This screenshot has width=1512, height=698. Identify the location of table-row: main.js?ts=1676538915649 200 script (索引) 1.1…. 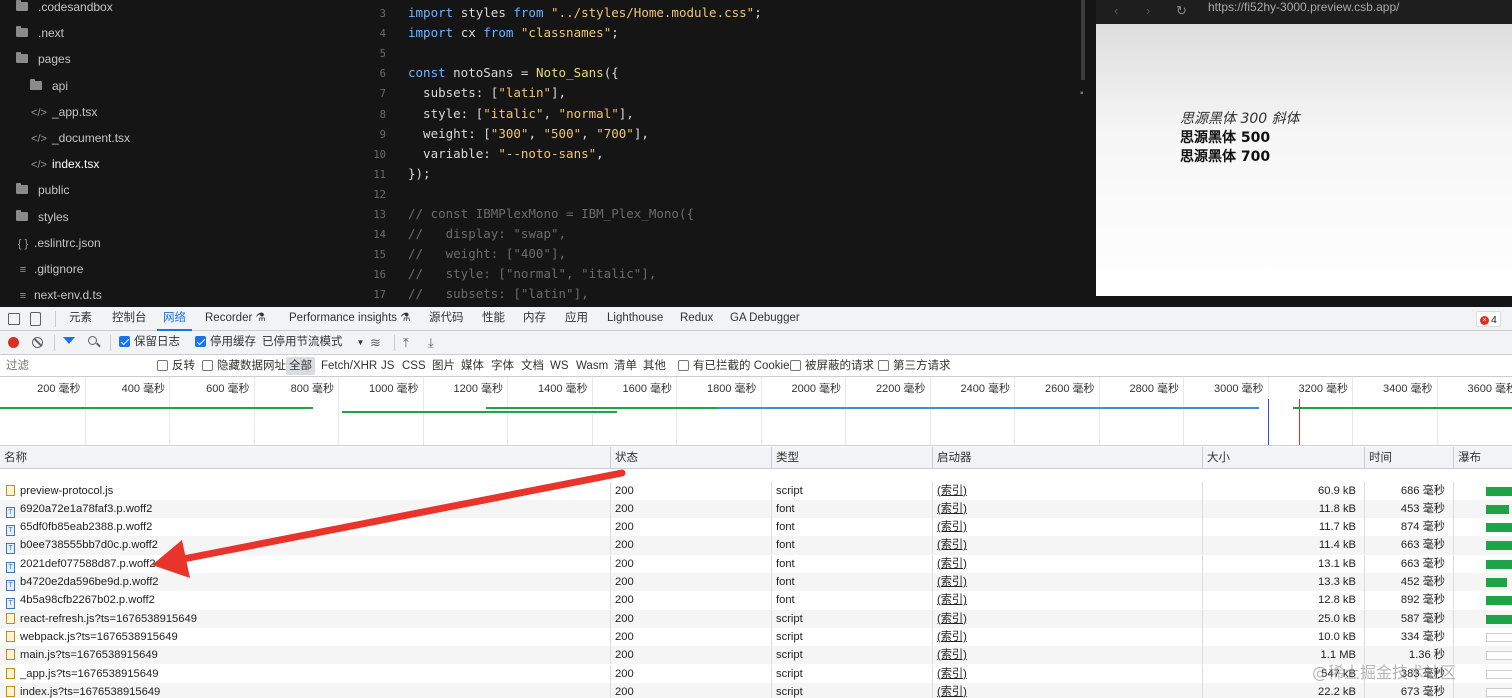
(756, 655).